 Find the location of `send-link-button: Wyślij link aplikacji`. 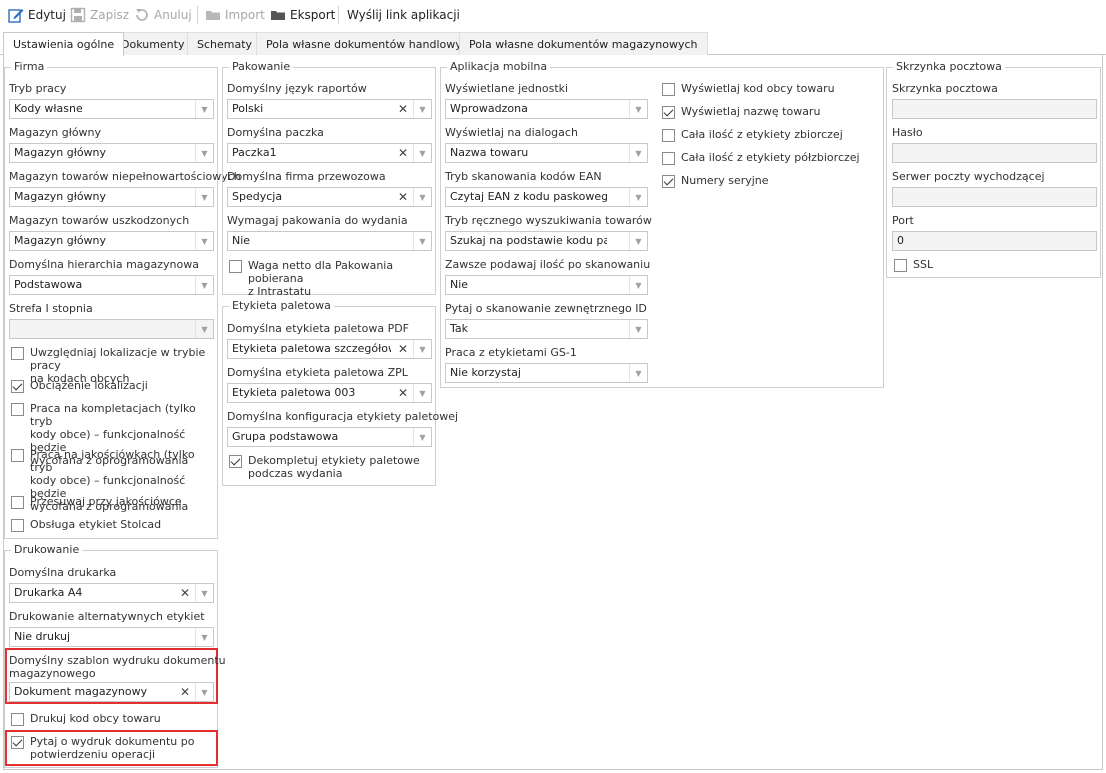

send-link-button: Wyślij link aplikacji is located at coordinates (403, 15).